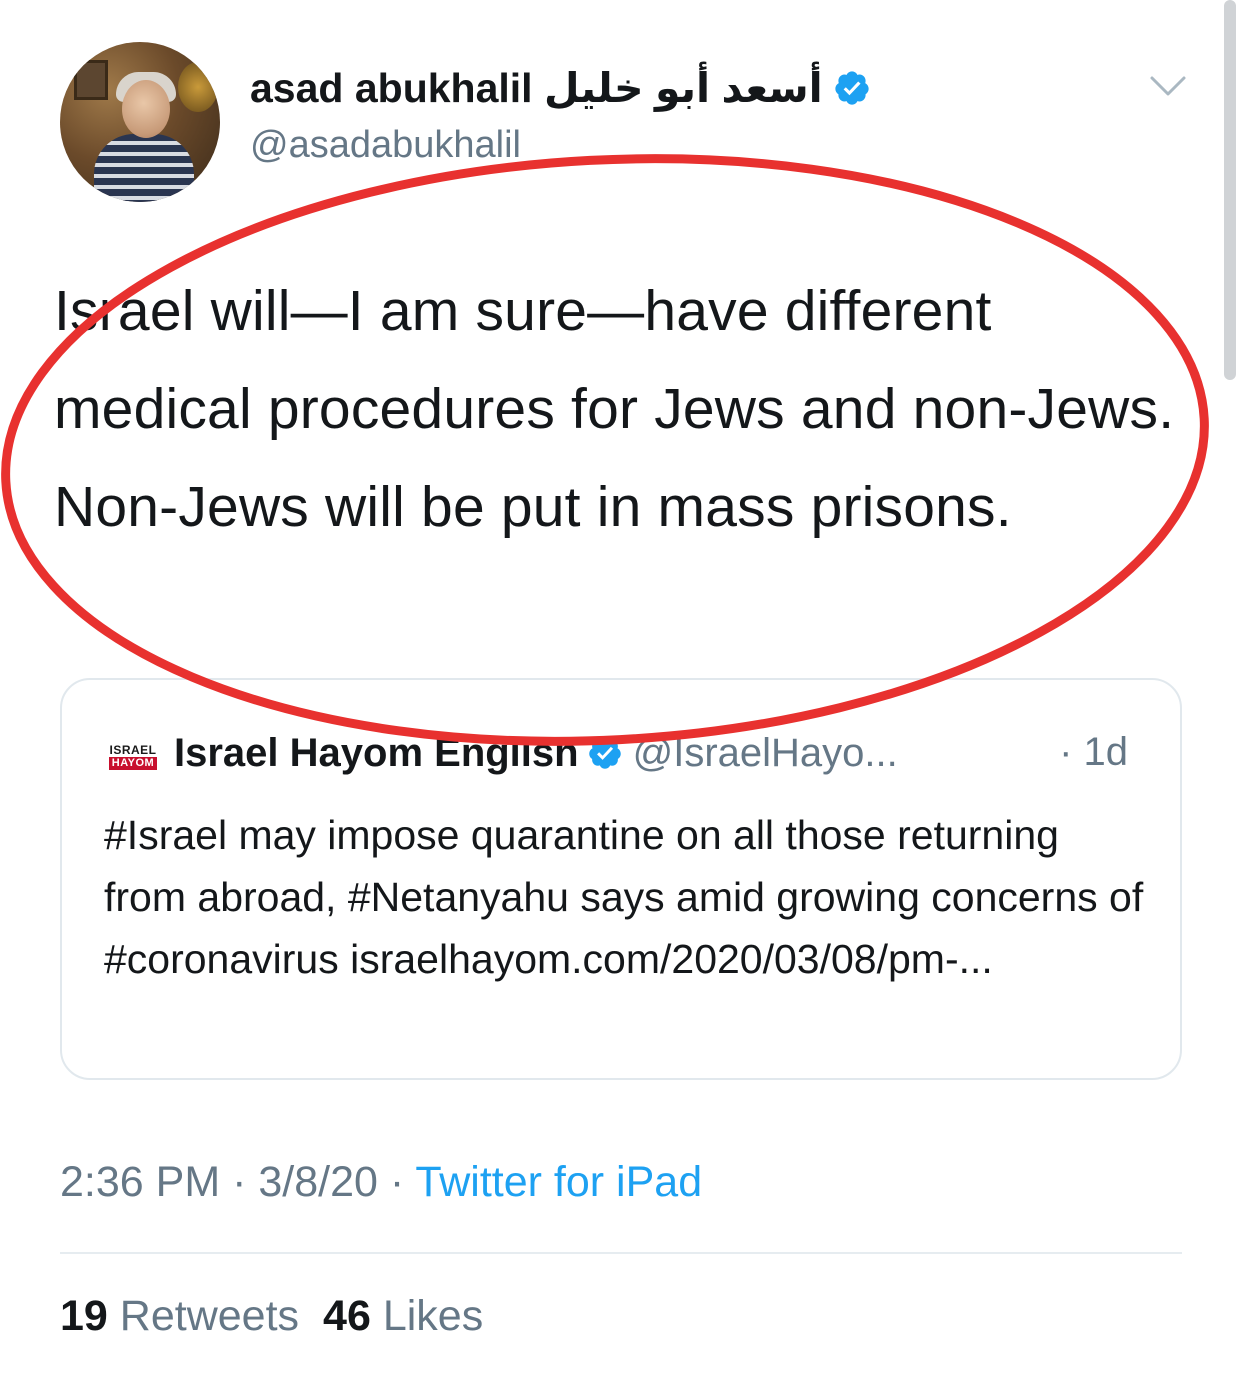 This screenshot has height=1374, width=1242. Describe the element at coordinates (133, 756) in the screenshot. I see `quoted-author-logo: ISRAEL HAYOM` at that location.